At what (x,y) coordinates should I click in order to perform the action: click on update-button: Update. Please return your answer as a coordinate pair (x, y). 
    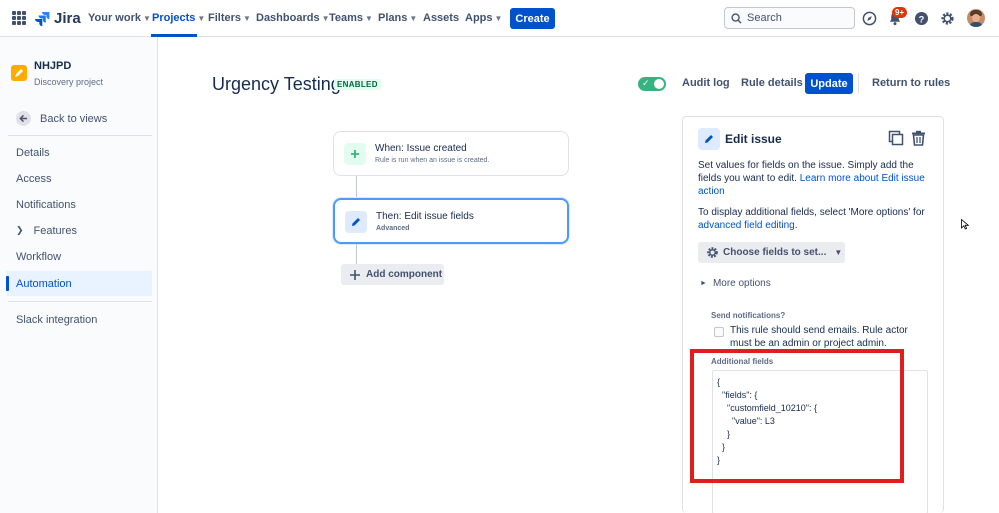
    Looking at the image, I should click on (829, 83).